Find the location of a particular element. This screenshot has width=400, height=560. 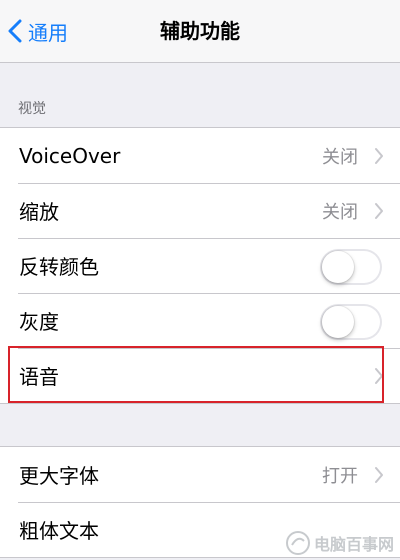

navigation-bar: 通用 辅助功能 is located at coordinates (200, 31).